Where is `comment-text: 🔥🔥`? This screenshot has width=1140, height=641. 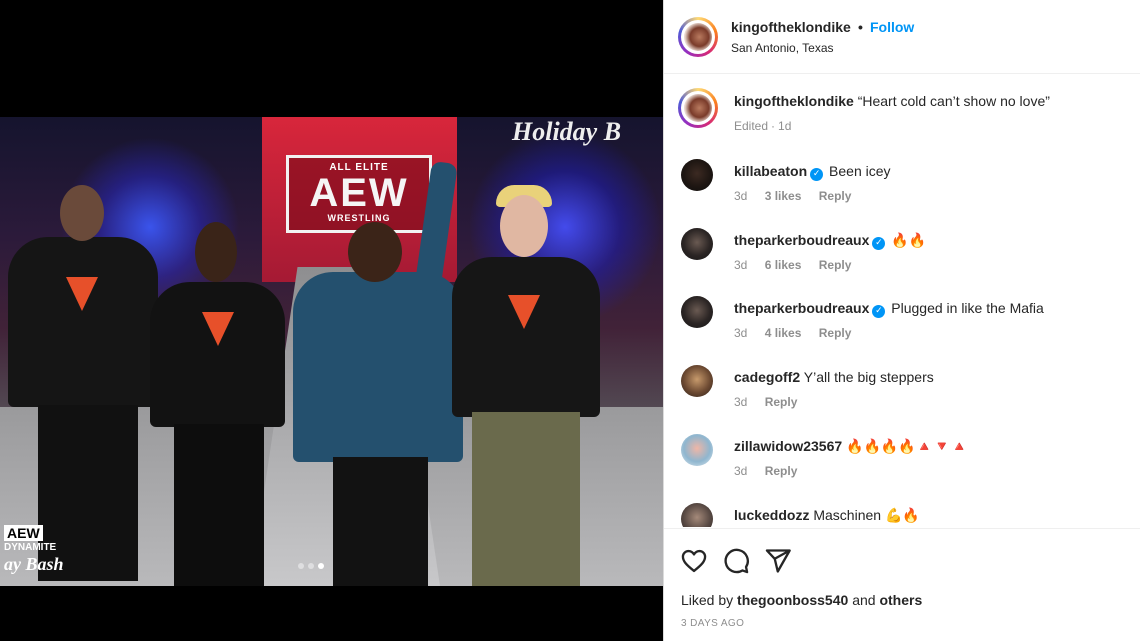 comment-text: 🔥🔥 is located at coordinates (909, 241).